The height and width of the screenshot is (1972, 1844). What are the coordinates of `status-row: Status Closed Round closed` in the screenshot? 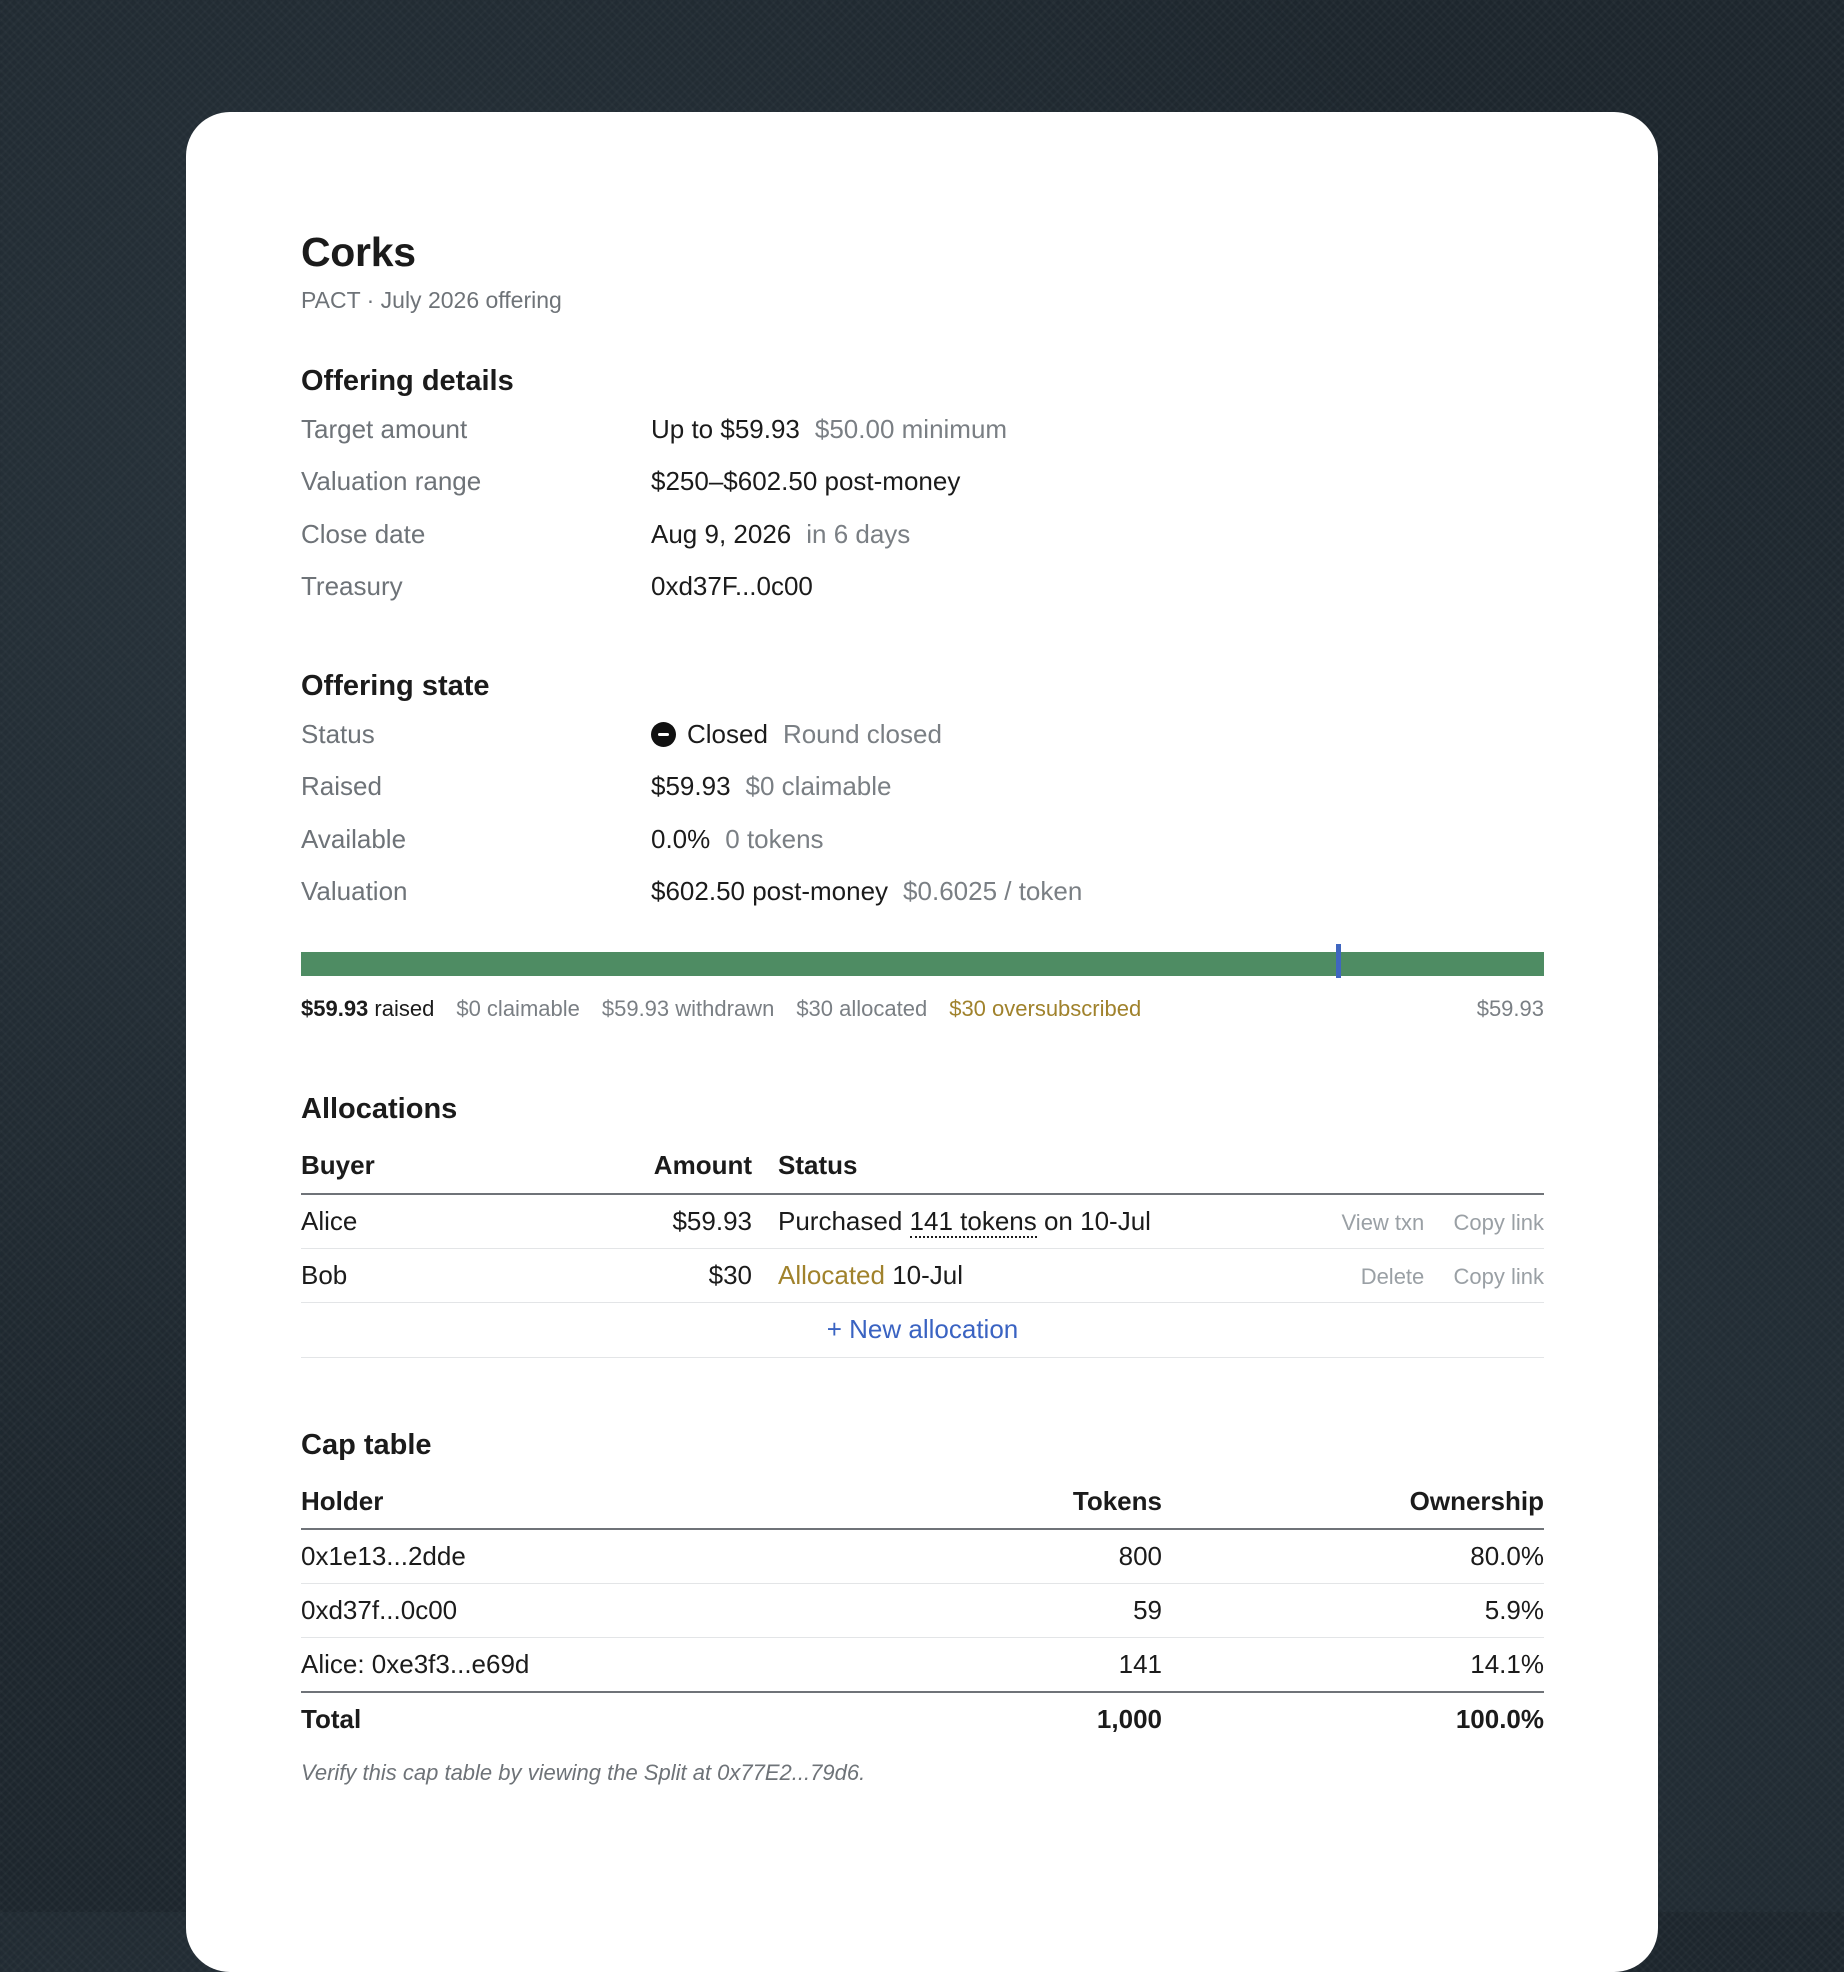 It's located at (922, 734).